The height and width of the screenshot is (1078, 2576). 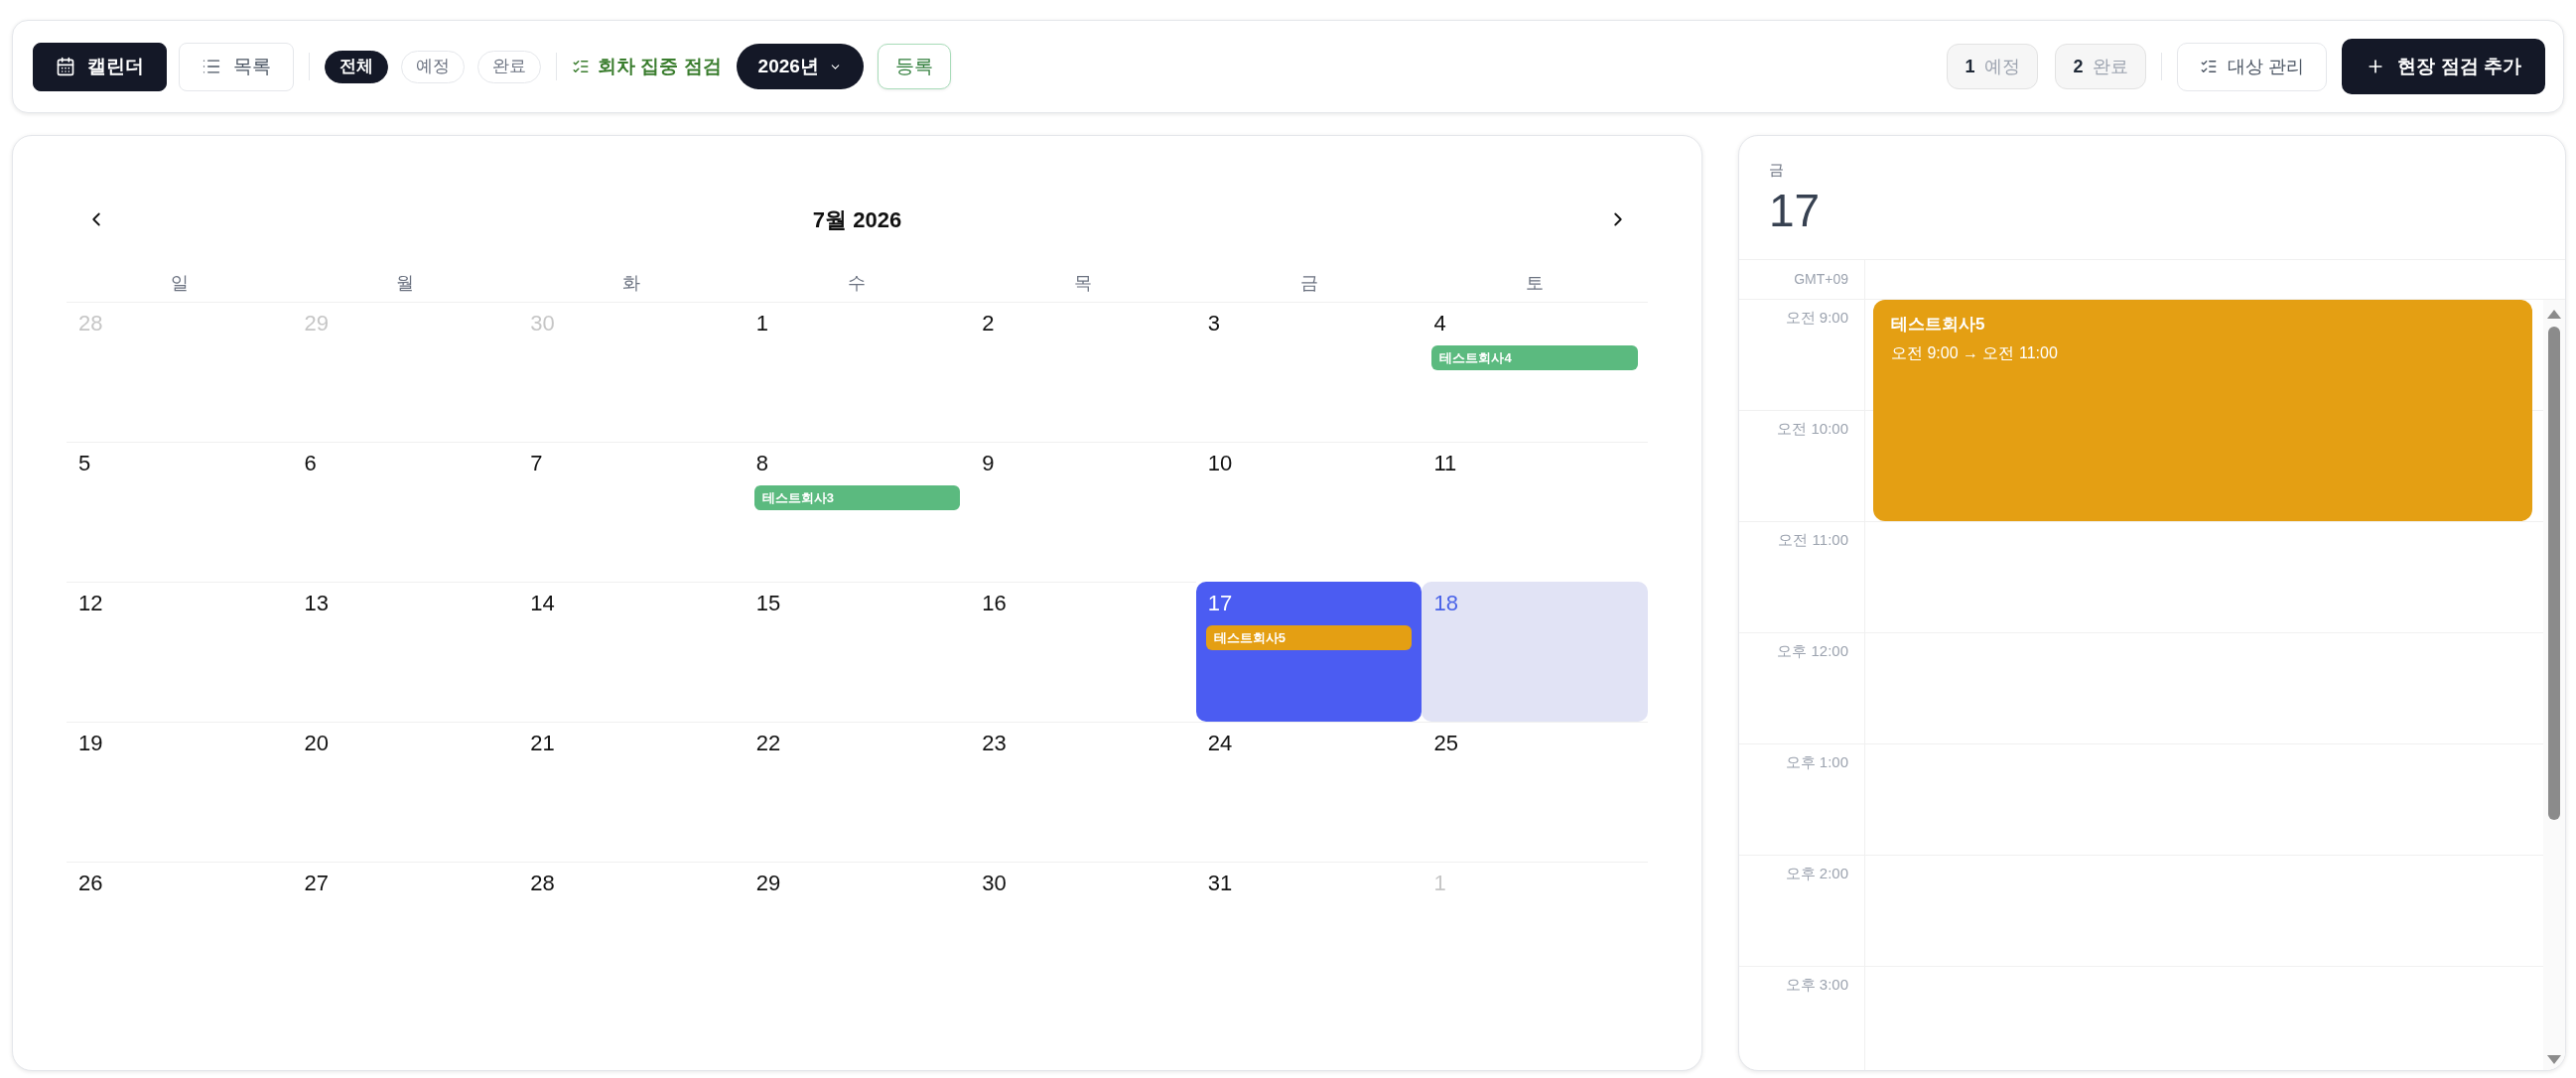 I want to click on day-cell: 15, so click(x=857, y=652).